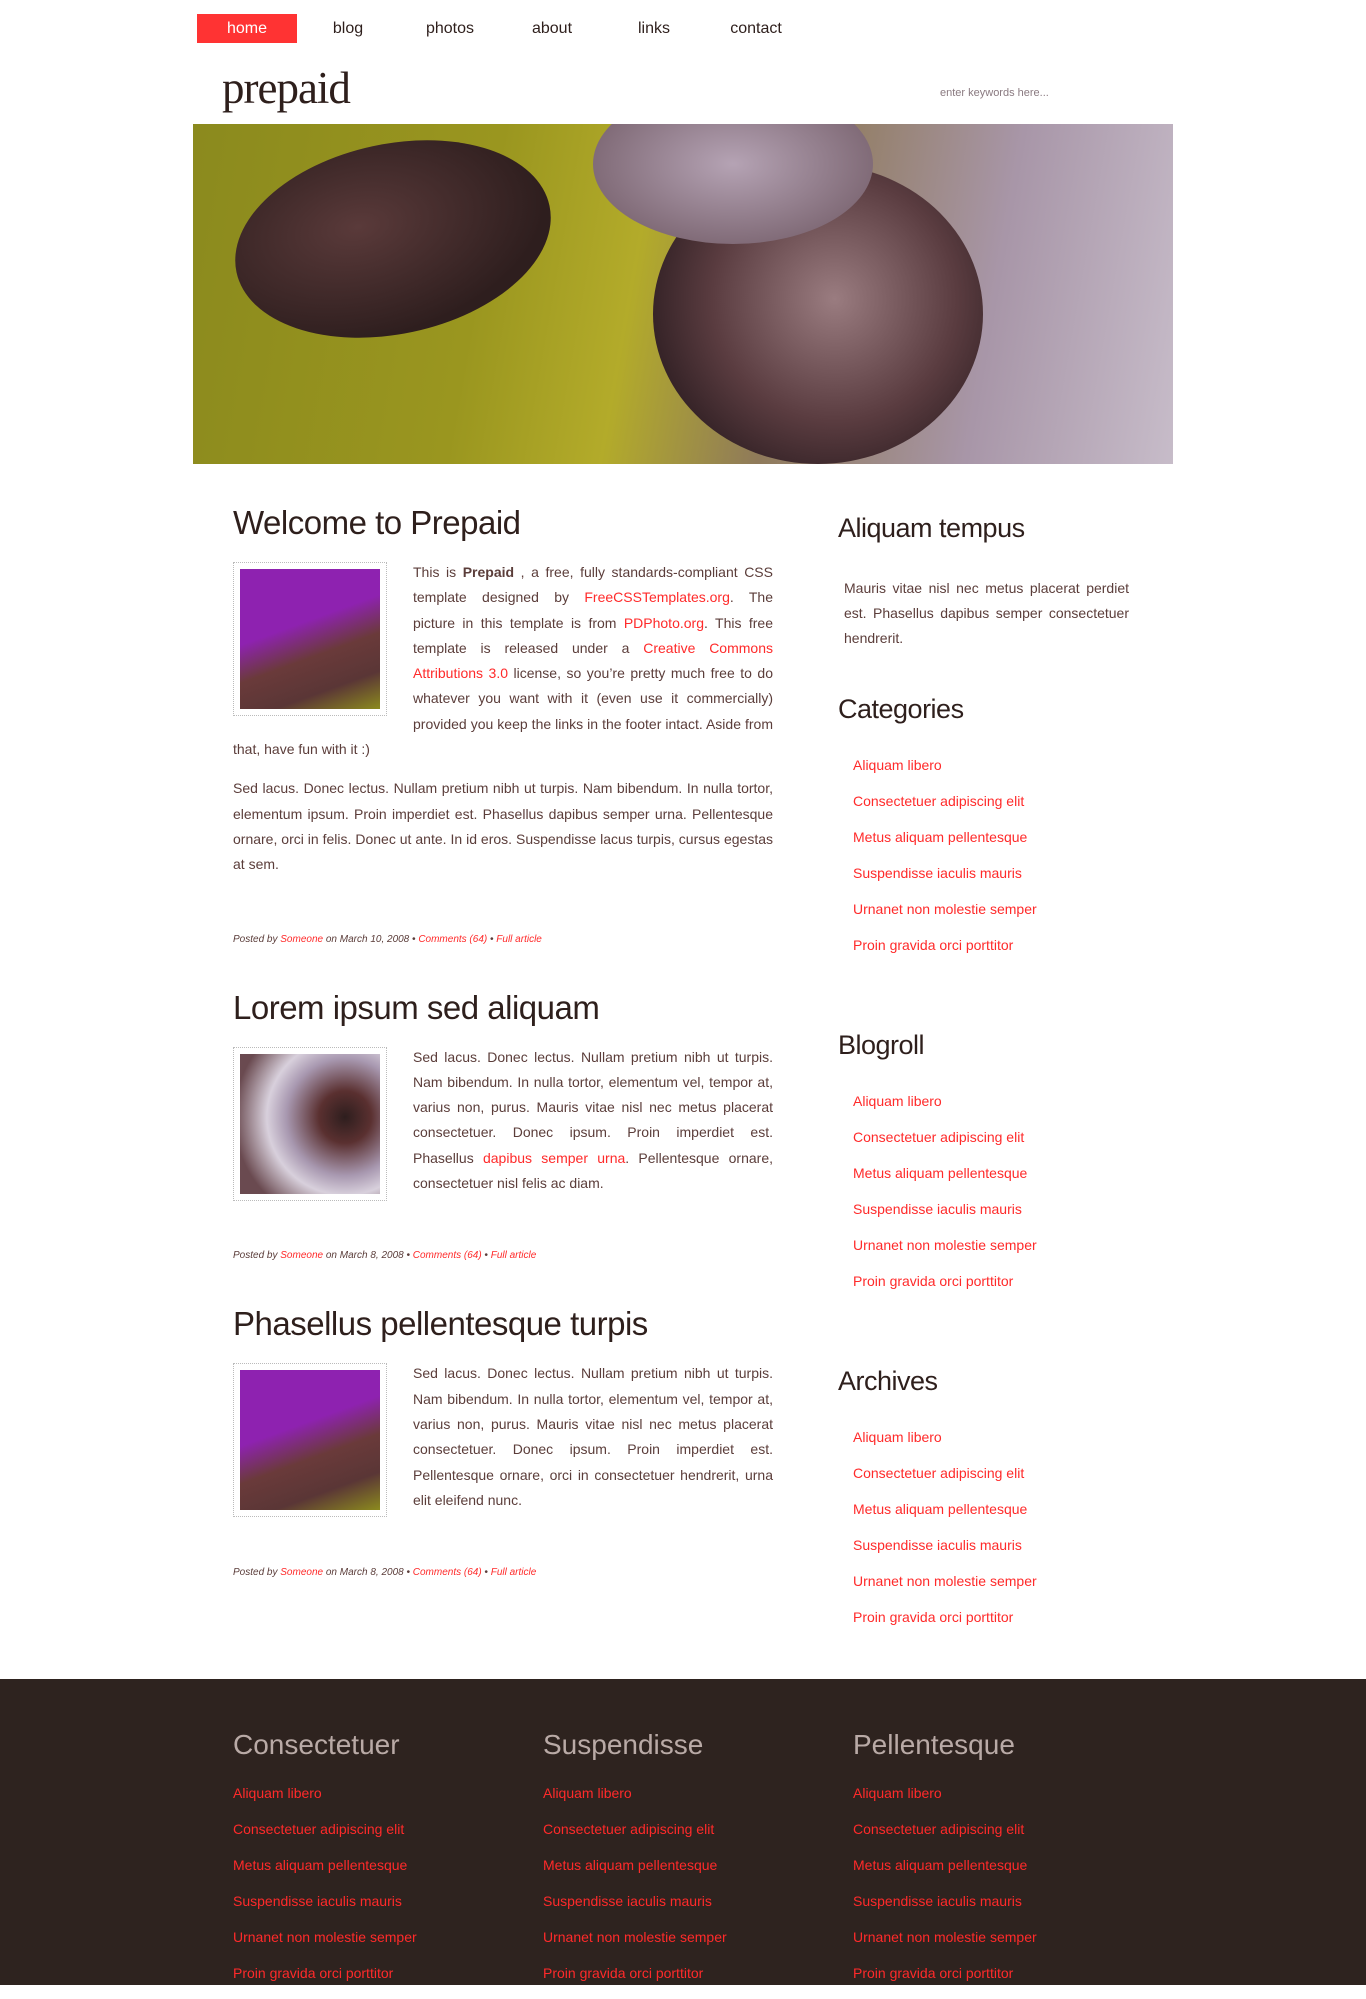 Image resolution: width=1366 pixels, height=1999 pixels. Describe the element at coordinates (503, 1008) in the screenshot. I see `post-title: Lorem ipsum sed aliquam` at that location.